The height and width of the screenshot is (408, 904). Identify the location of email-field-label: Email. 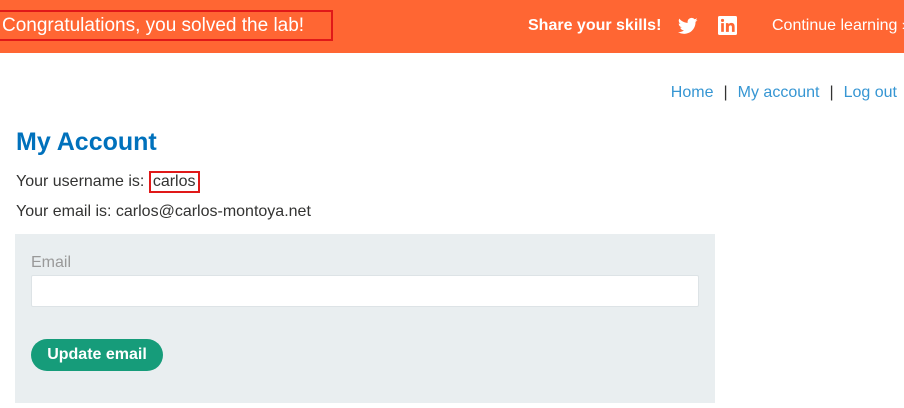
(51, 262).